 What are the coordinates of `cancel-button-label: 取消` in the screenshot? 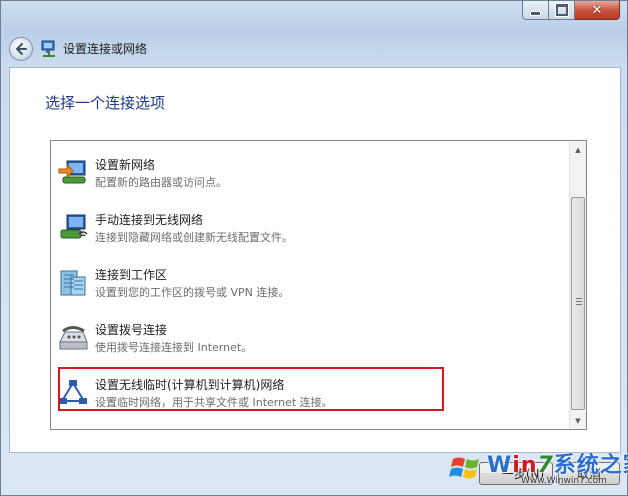 It's located at (588, 474).